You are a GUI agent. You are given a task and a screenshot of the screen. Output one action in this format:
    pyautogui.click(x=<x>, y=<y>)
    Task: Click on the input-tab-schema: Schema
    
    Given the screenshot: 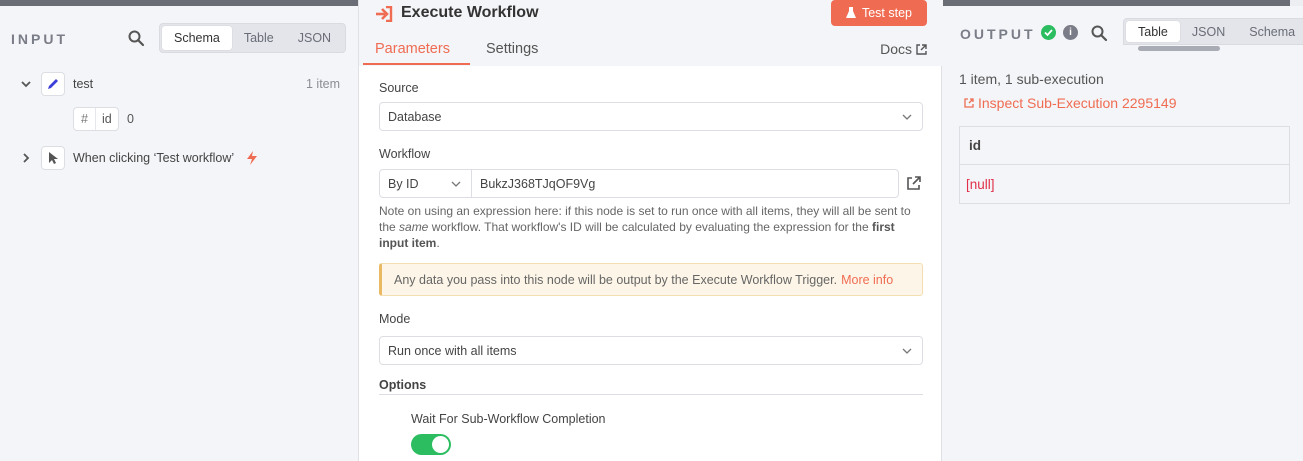 What is the action you would take?
    pyautogui.click(x=197, y=38)
    